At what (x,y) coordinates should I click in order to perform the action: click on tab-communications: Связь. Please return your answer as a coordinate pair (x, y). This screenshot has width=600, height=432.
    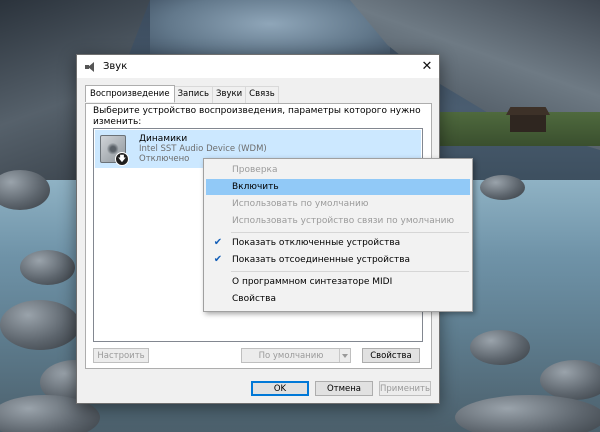
    Looking at the image, I should click on (262, 94).